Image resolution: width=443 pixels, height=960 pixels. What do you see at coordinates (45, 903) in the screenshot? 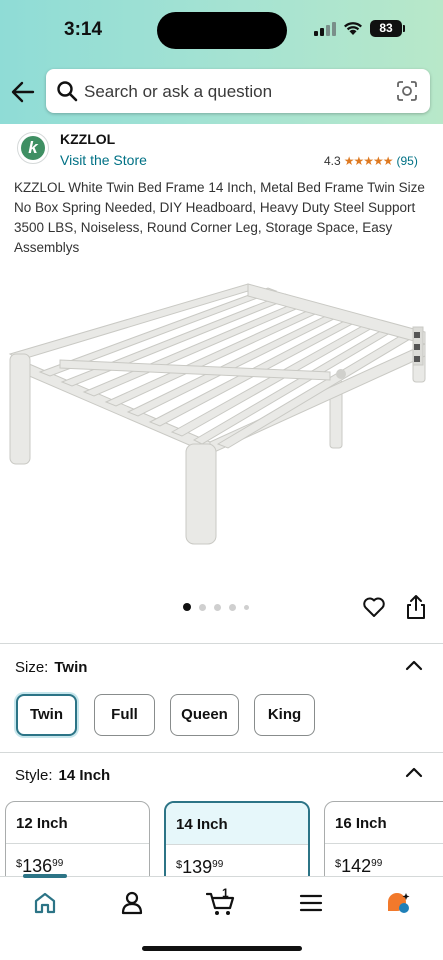
I see `home-icon` at bounding box center [45, 903].